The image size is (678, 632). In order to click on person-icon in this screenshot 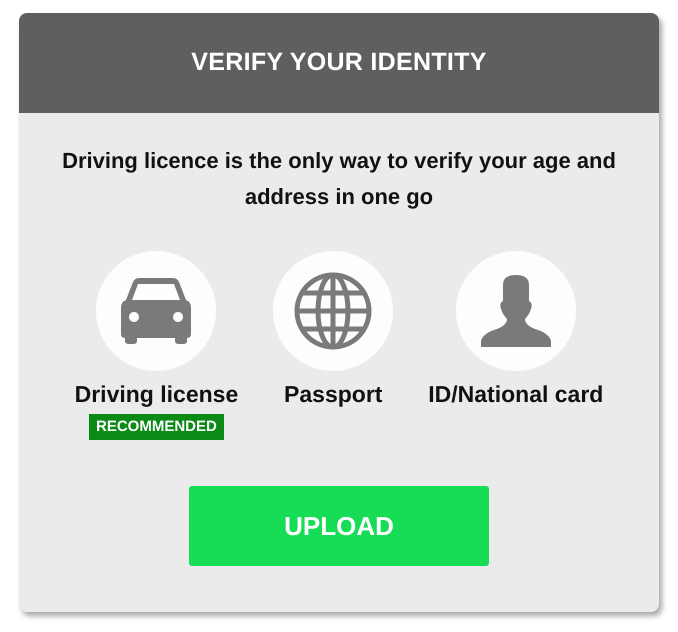, I will do `click(515, 311)`.